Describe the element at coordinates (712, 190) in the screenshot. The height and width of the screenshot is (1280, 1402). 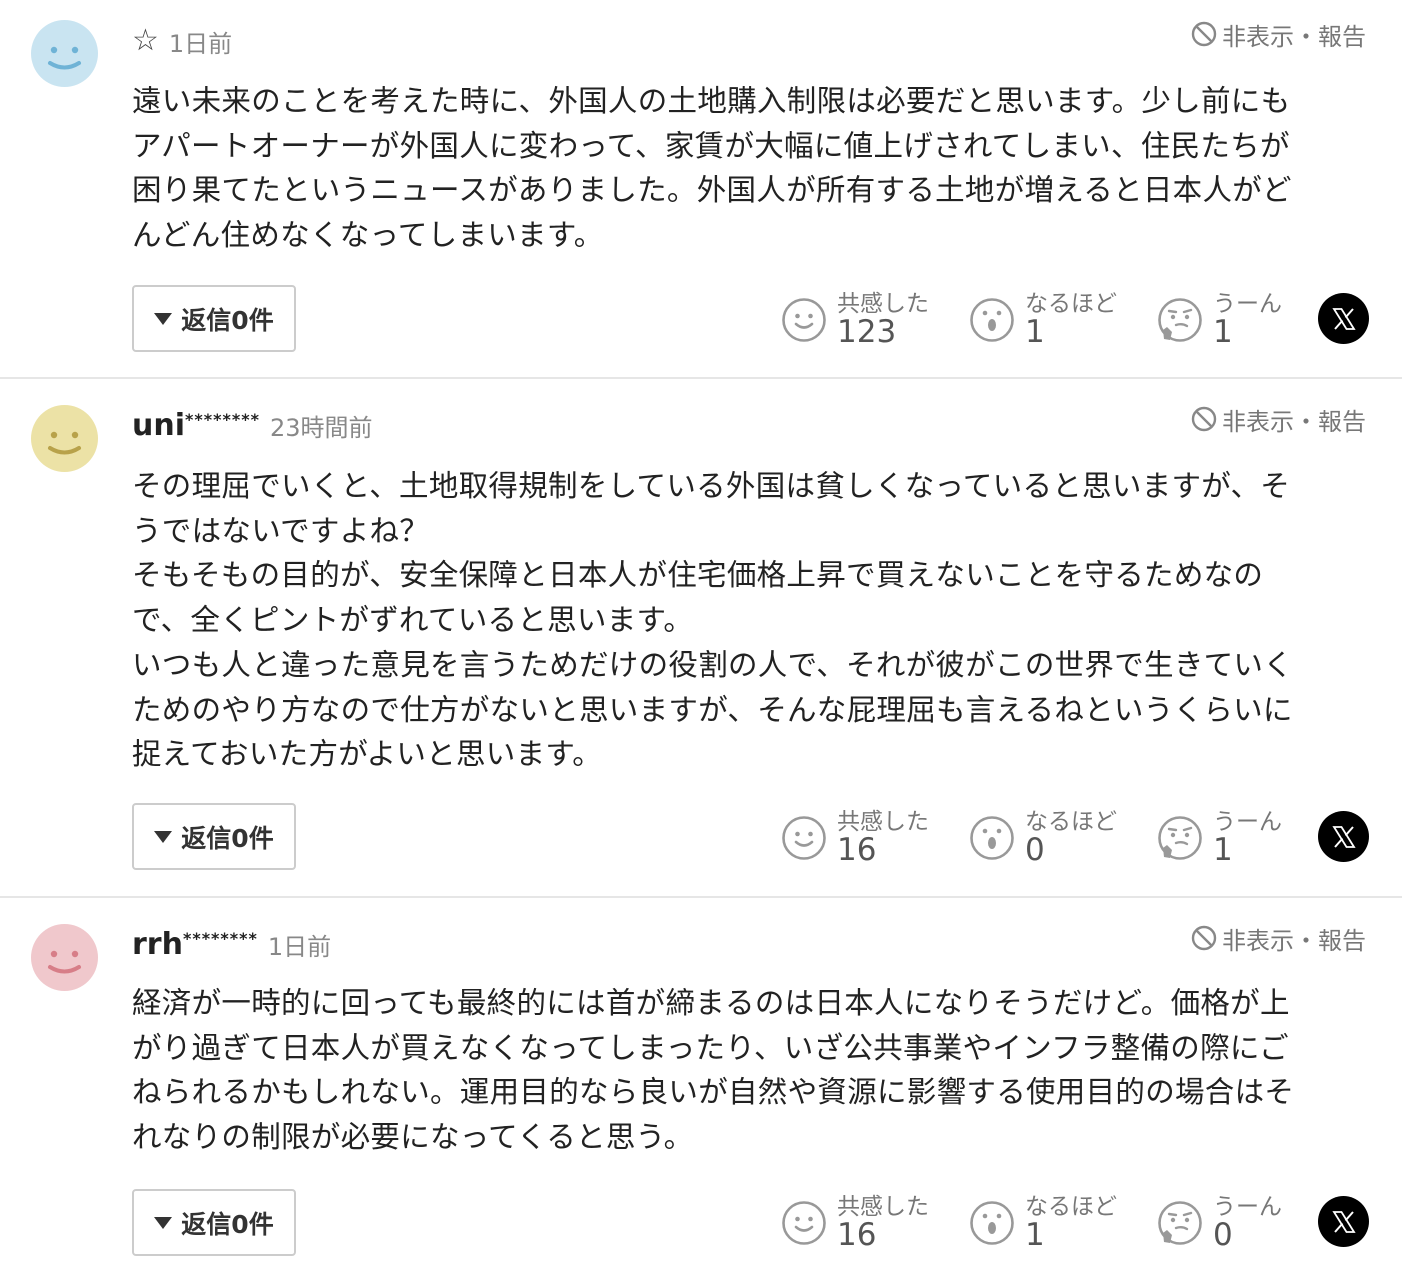
I see `comment-line: 困り果てたというニュースがありました。外国人が所有する土地が増えると日本人がど` at that location.